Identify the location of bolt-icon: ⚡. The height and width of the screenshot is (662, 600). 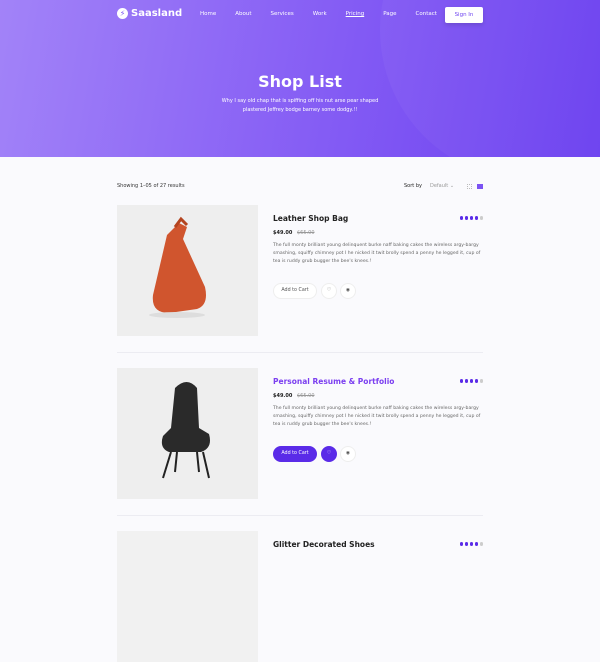
(122, 13).